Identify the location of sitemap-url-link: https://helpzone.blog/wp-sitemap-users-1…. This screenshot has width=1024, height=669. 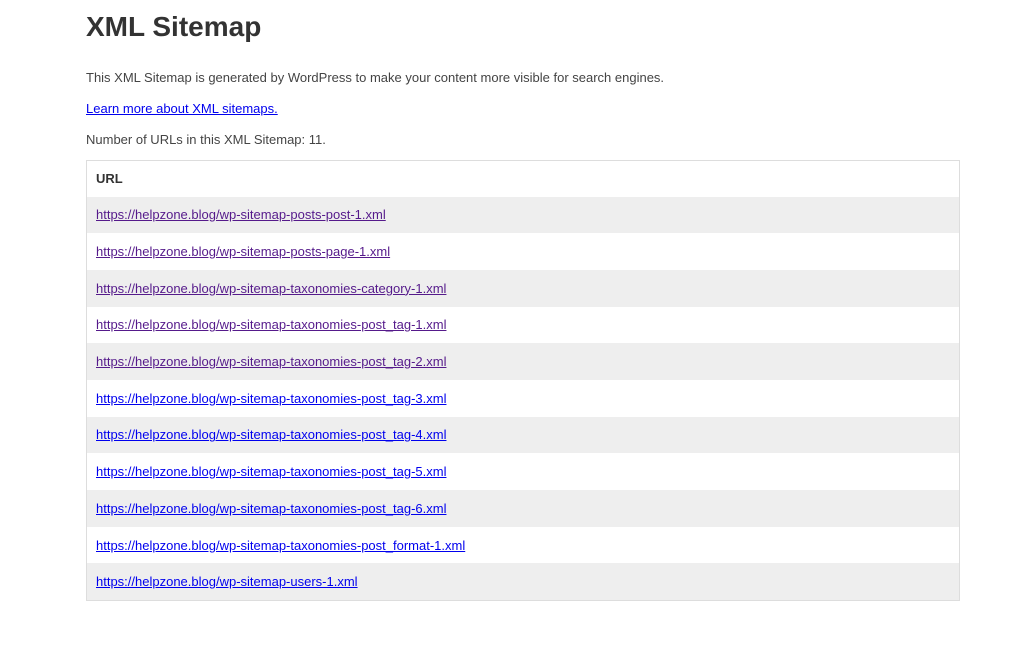
(227, 581).